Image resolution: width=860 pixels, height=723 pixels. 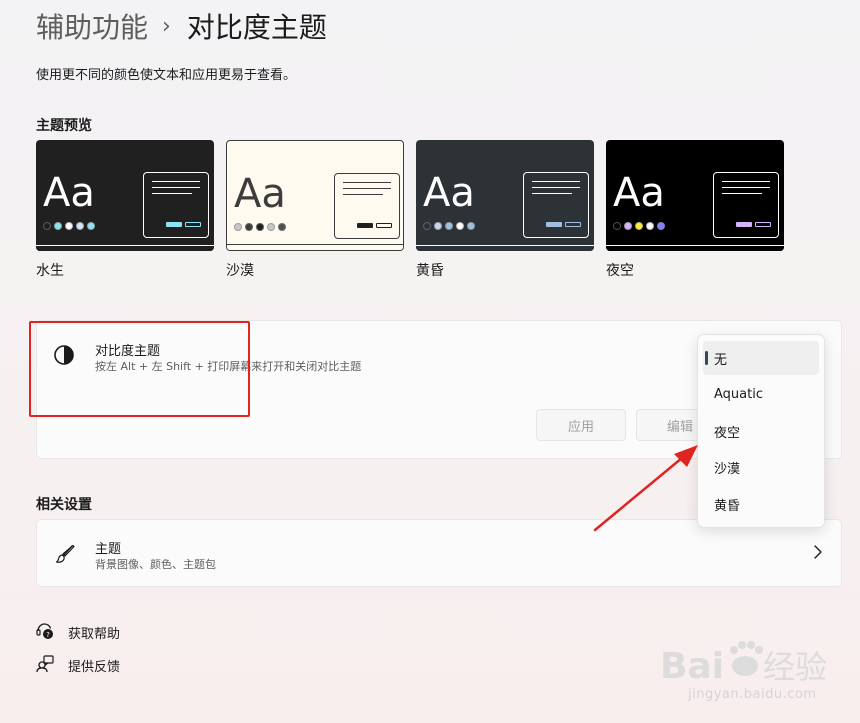 I want to click on brush-icon, so click(x=65, y=553).